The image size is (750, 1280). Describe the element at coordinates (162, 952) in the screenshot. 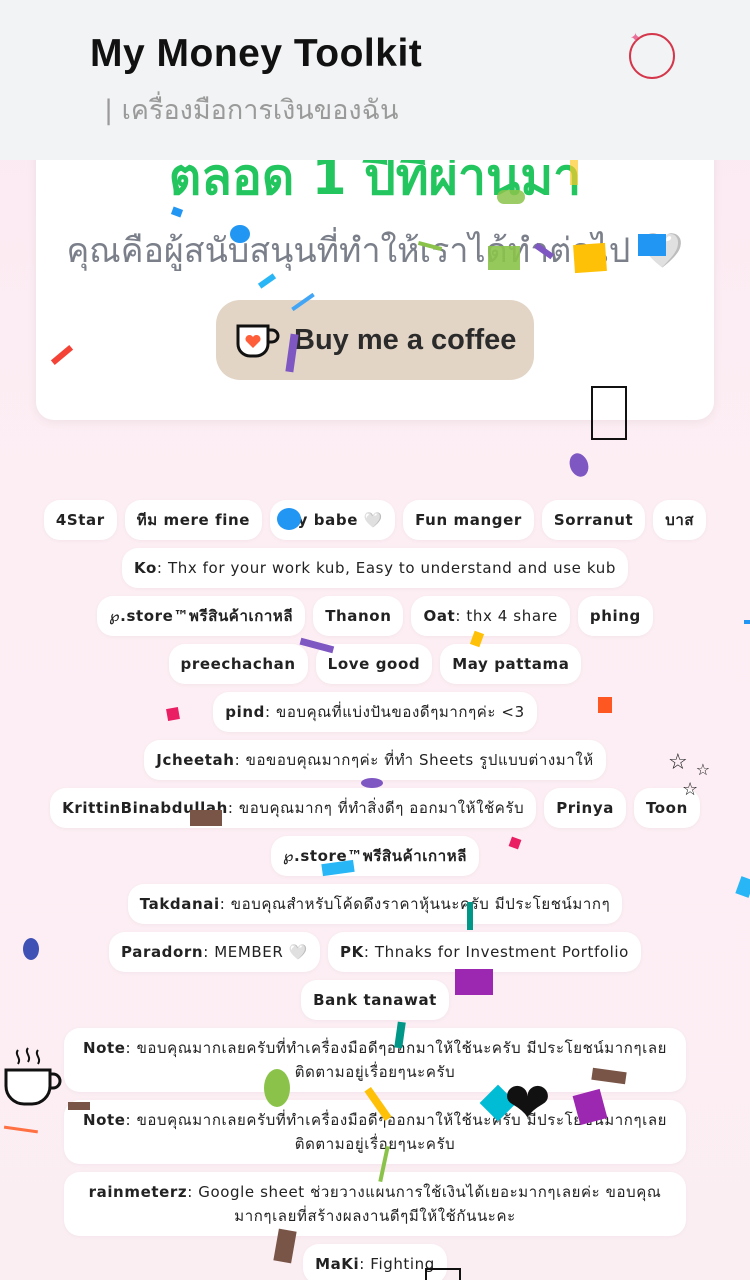

I see `supporter-name: Paradorn` at that location.